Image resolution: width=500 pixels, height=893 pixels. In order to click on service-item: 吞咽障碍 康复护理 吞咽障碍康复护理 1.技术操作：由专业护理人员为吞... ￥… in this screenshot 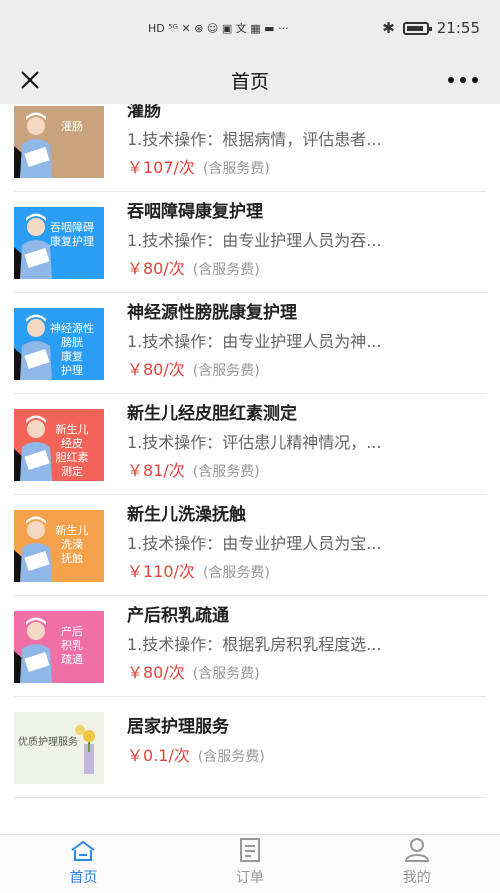, I will do `click(250, 243)`.